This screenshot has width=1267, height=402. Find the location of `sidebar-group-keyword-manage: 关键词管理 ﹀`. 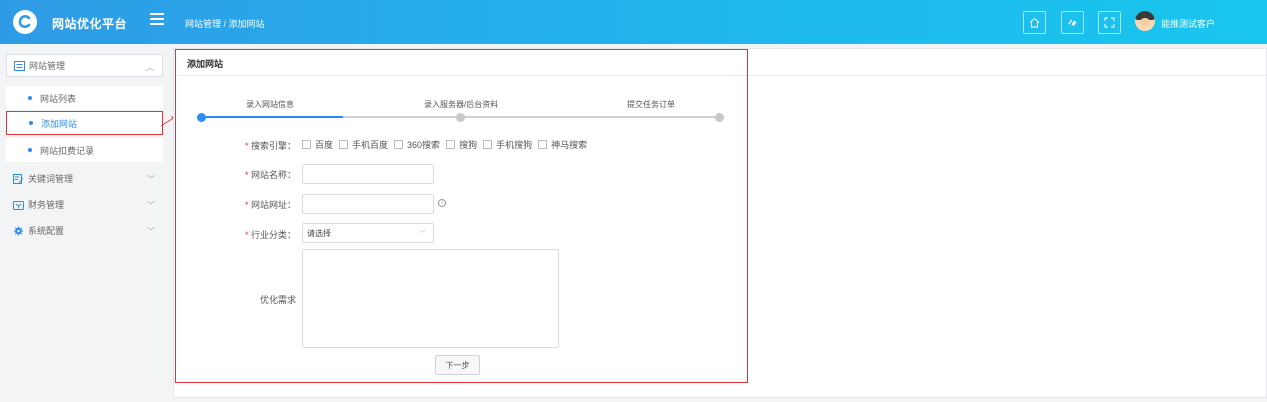

sidebar-group-keyword-manage: 关键词管理 ﹀ is located at coordinates (84, 178).